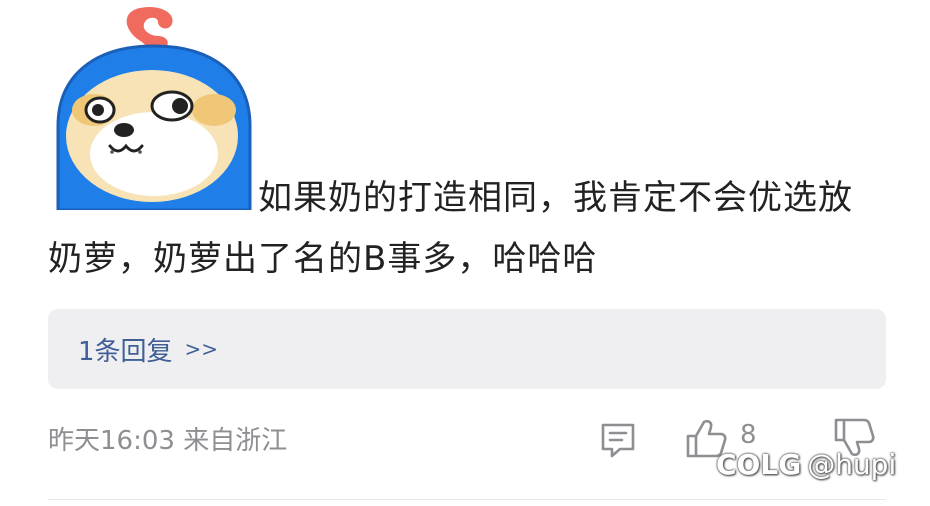 Image resolution: width=930 pixels, height=506 pixels. What do you see at coordinates (153, 208) in the screenshot?
I see `sticker-indent` at bounding box center [153, 208].